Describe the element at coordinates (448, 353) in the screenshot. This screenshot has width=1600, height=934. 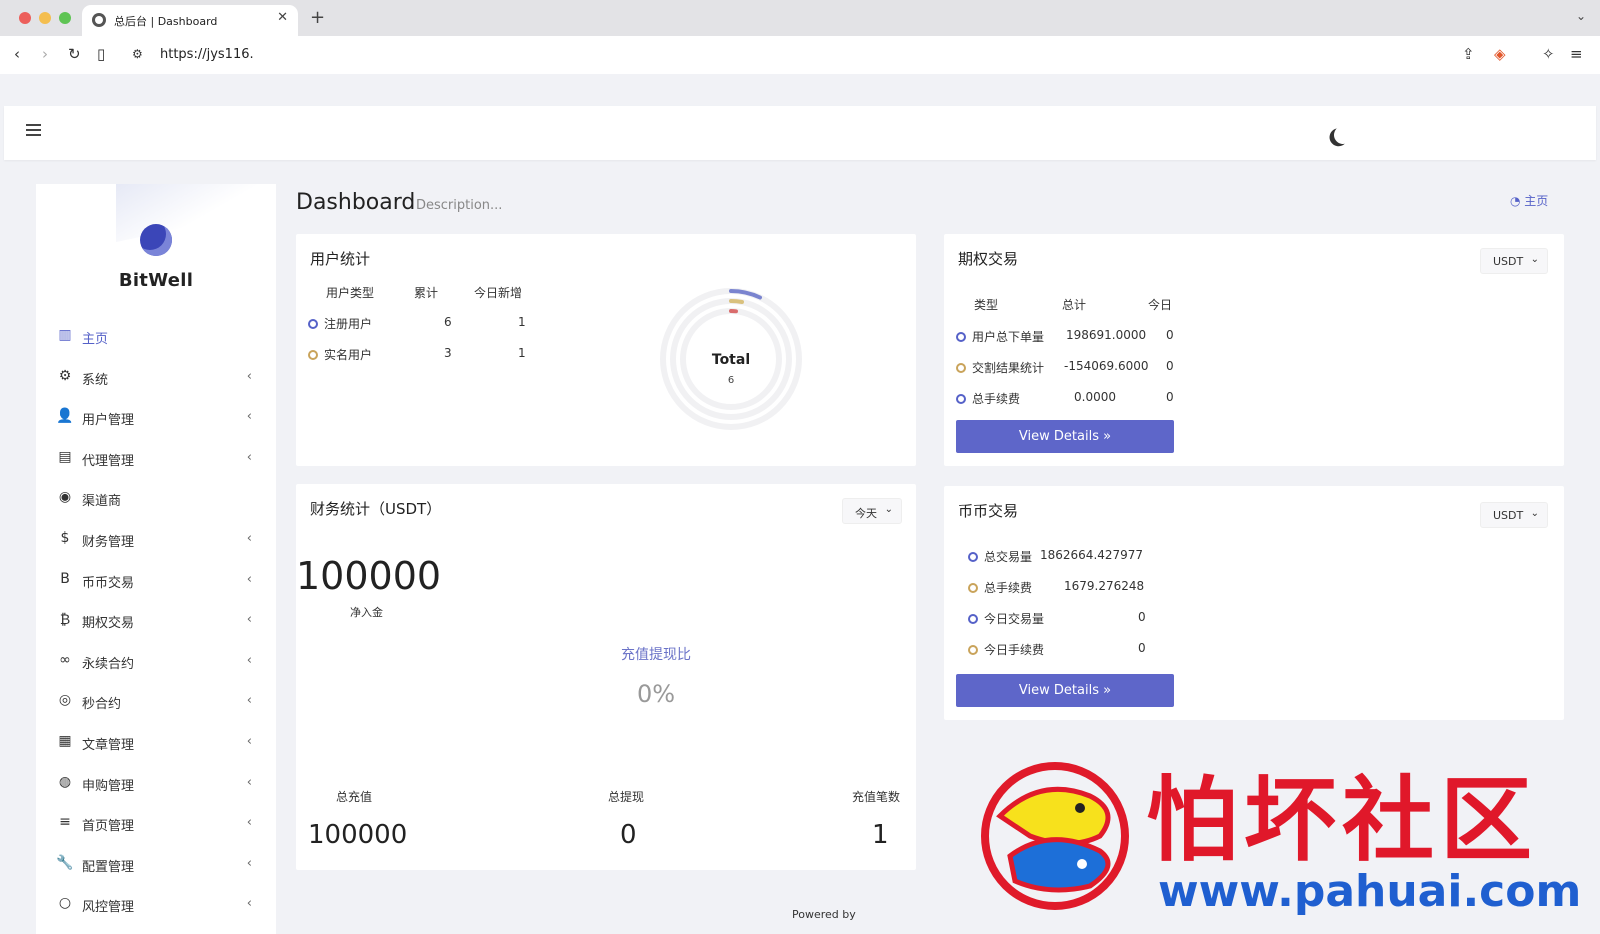
I see `table-cell: 3` at that location.